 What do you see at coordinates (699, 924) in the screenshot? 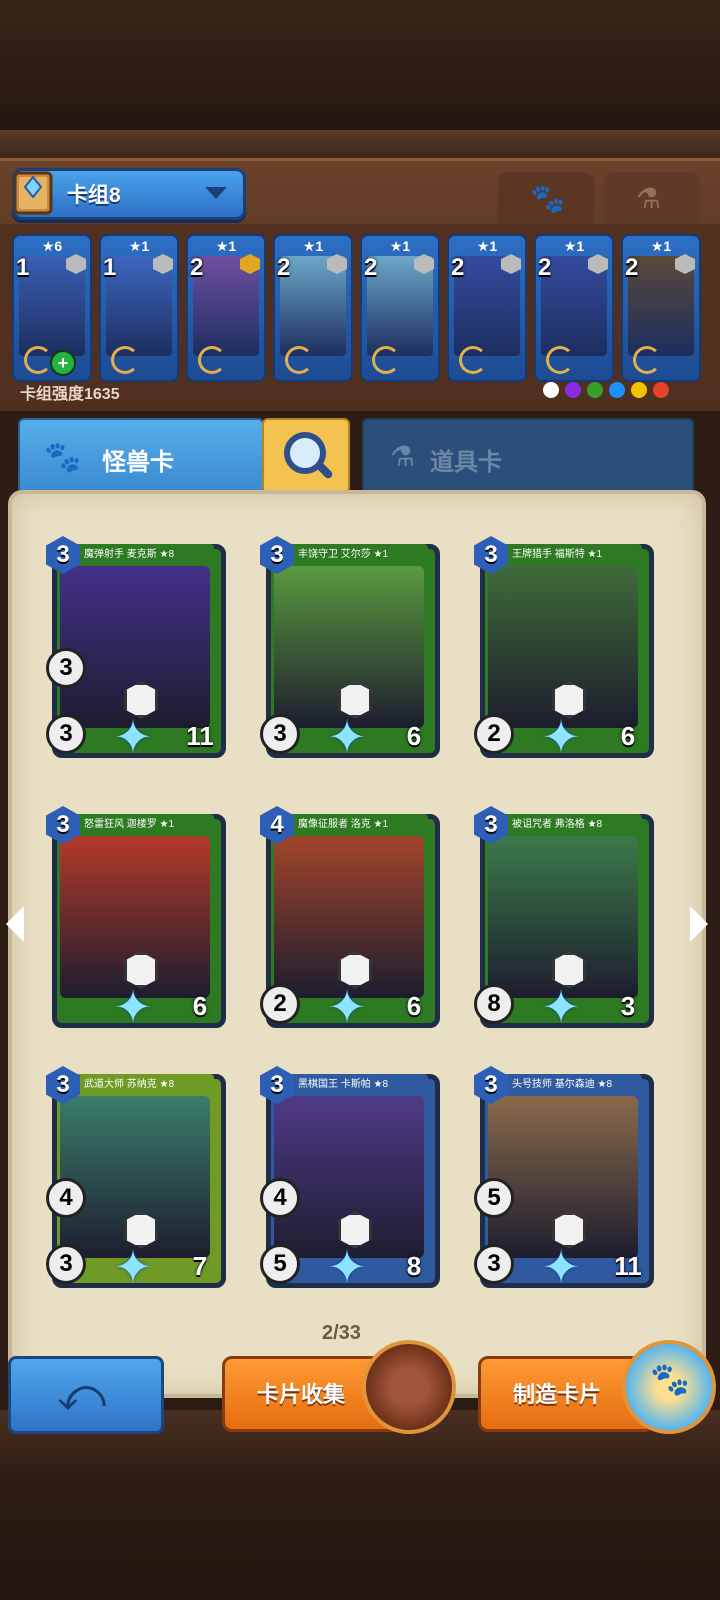
I see `next-page-arrow` at bounding box center [699, 924].